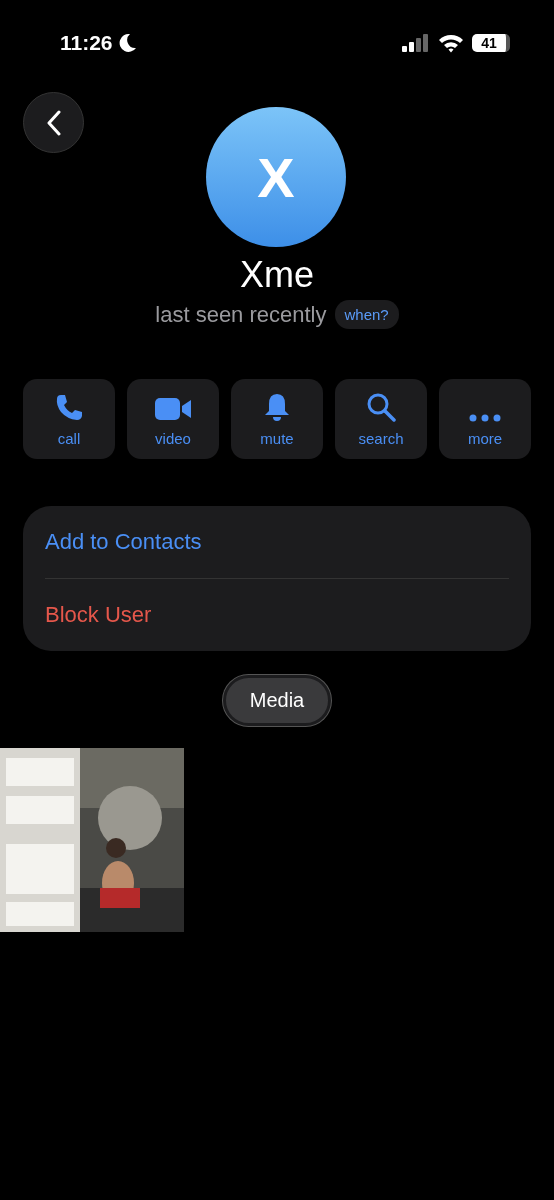 The height and width of the screenshot is (1200, 554). I want to click on battery-indicator: 41, so click(491, 43).